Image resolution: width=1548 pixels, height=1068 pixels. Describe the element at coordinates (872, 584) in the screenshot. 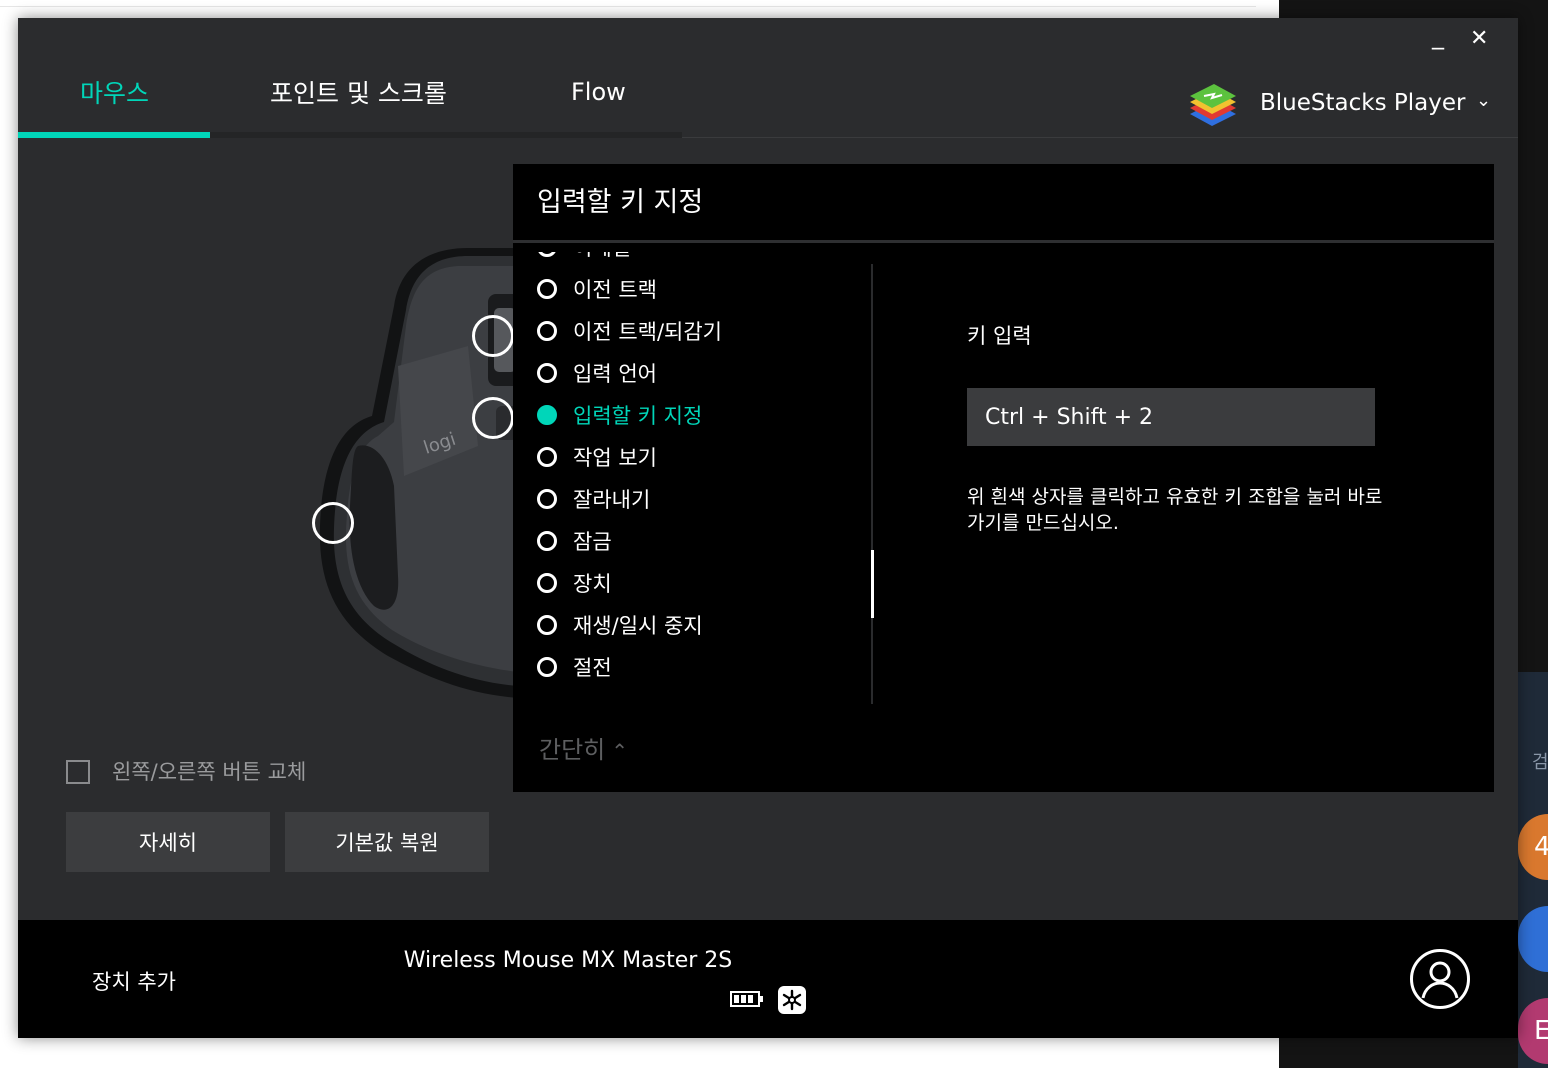

I see `scrollbar-thumb` at that location.